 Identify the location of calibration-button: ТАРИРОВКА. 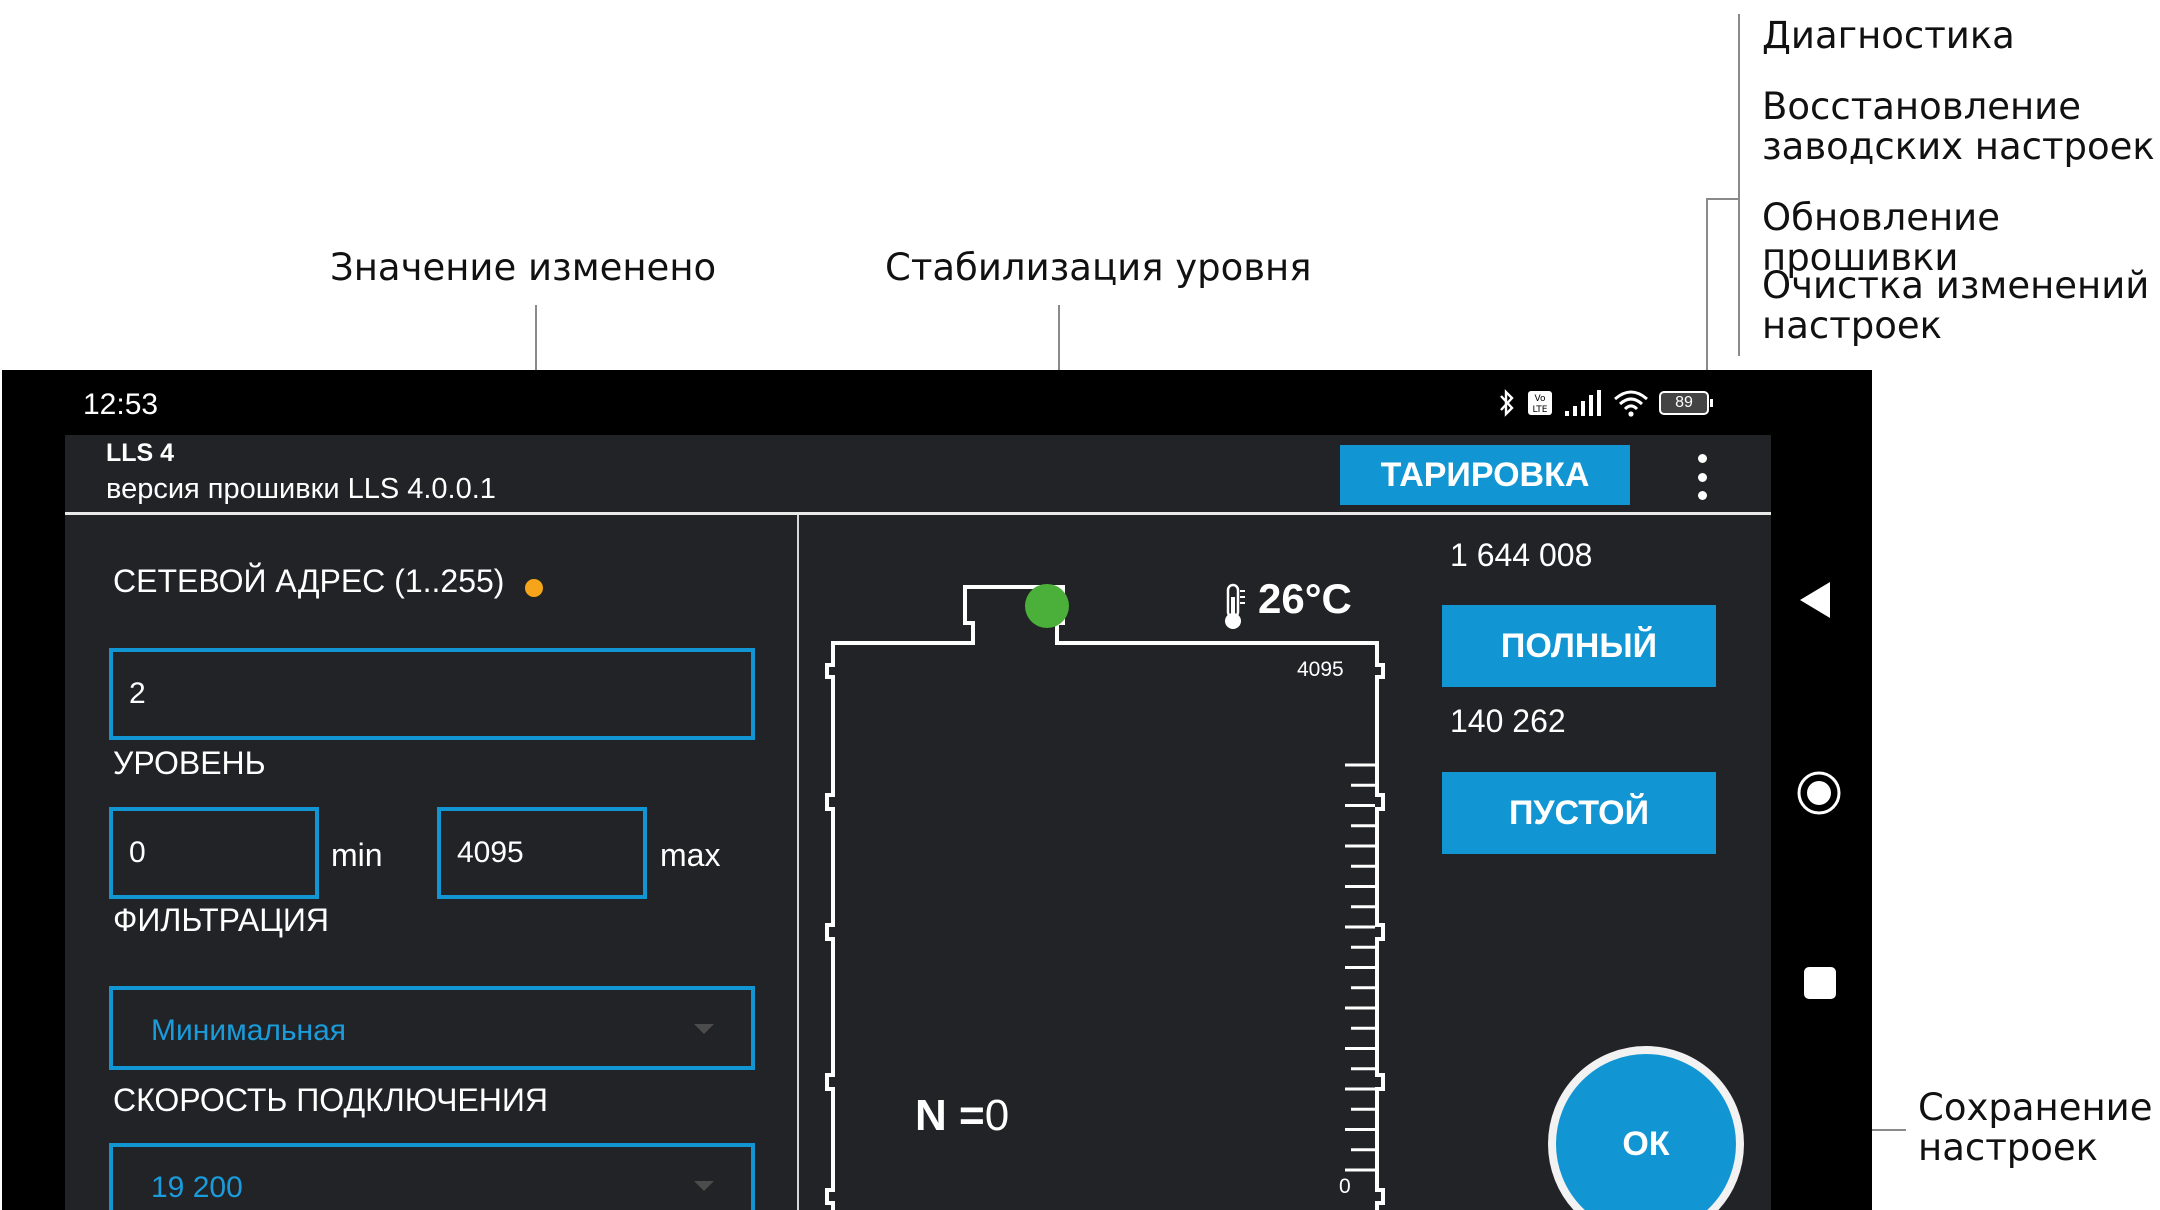
(1485, 475).